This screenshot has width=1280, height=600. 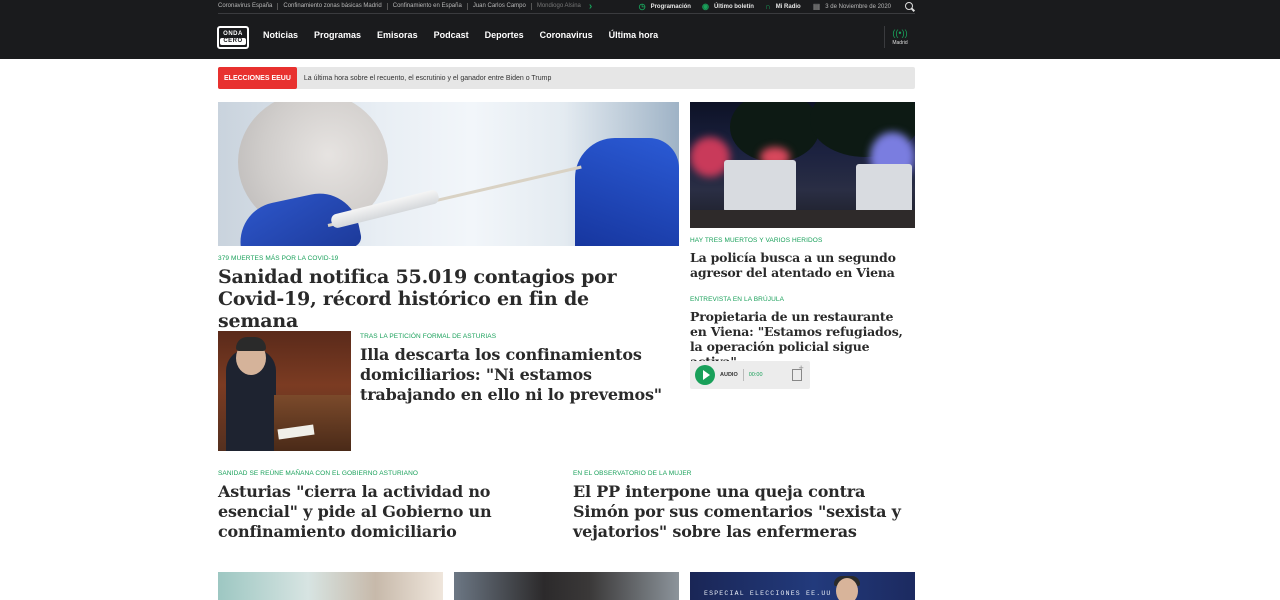 I want to click on trending-link: Juan Carlos Campo, so click(x=500, y=6).